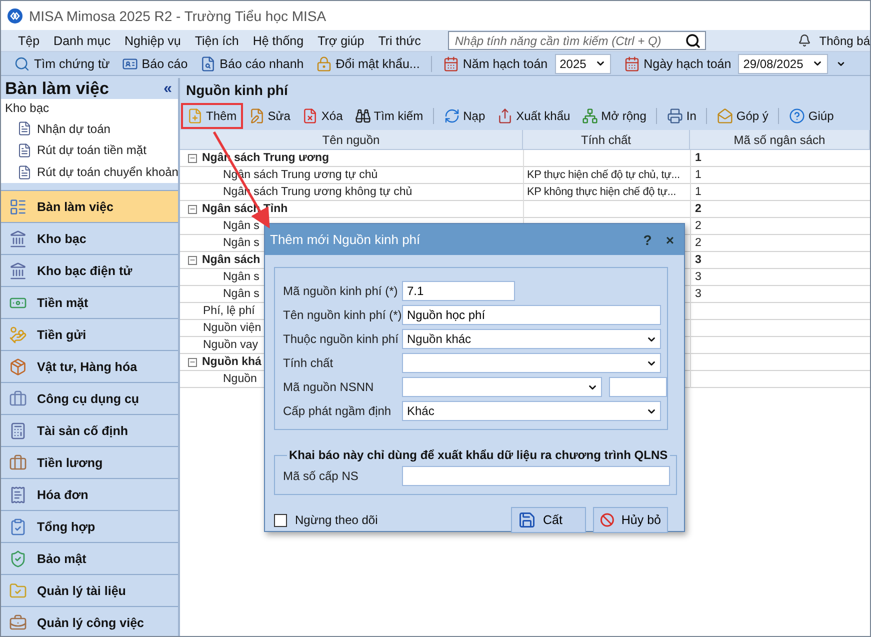 The width and height of the screenshot is (871, 637). Describe the element at coordinates (630, 520) in the screenshot. I see `cancel-button: Hủy bỏ` at that location.